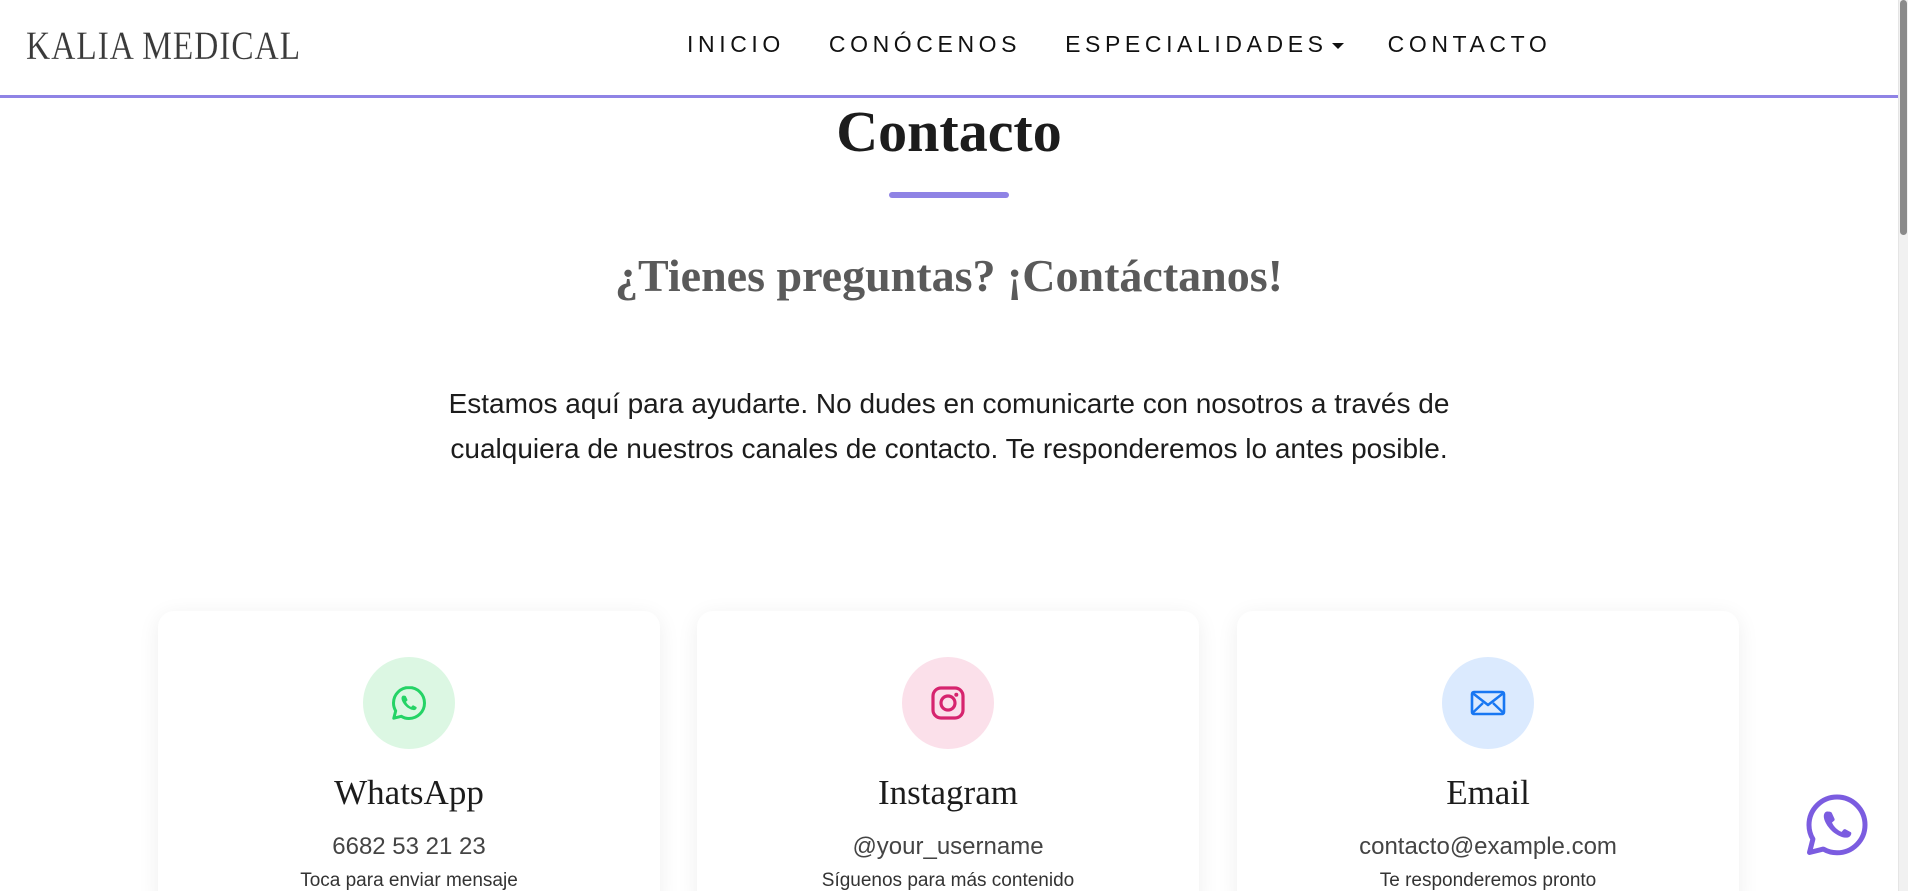 The image size is (1908, 891). Describe the element at coordinates (409, 703) in the screenshot. I see `whatsapp-icon` at that location.